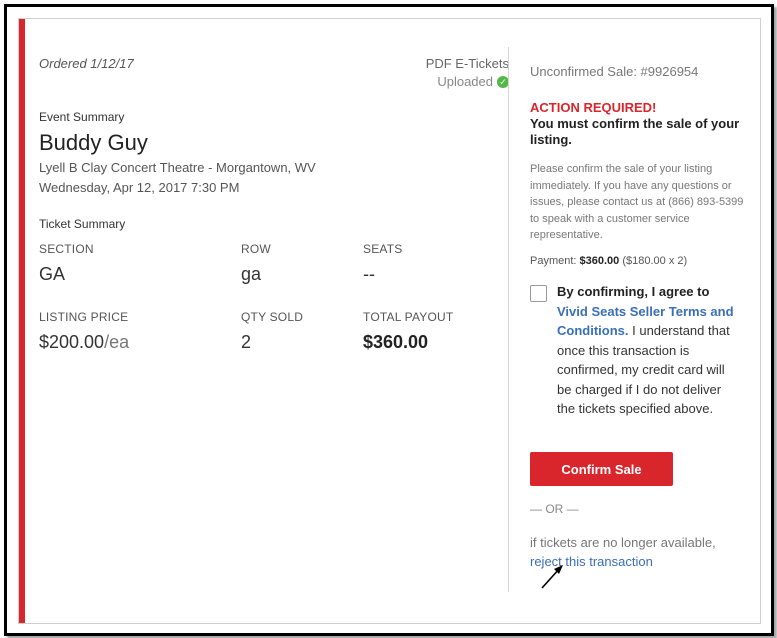  I want to click on payment-breakdown: ($180.00 x 2), so click(655, 261).